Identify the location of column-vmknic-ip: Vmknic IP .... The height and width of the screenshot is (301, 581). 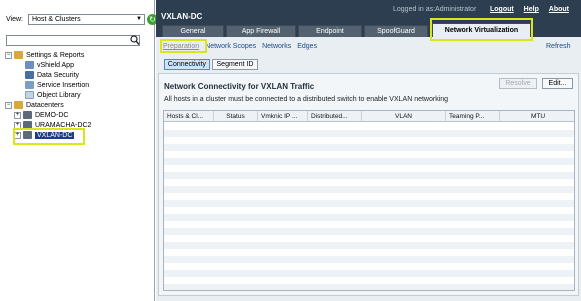
(283, 116).